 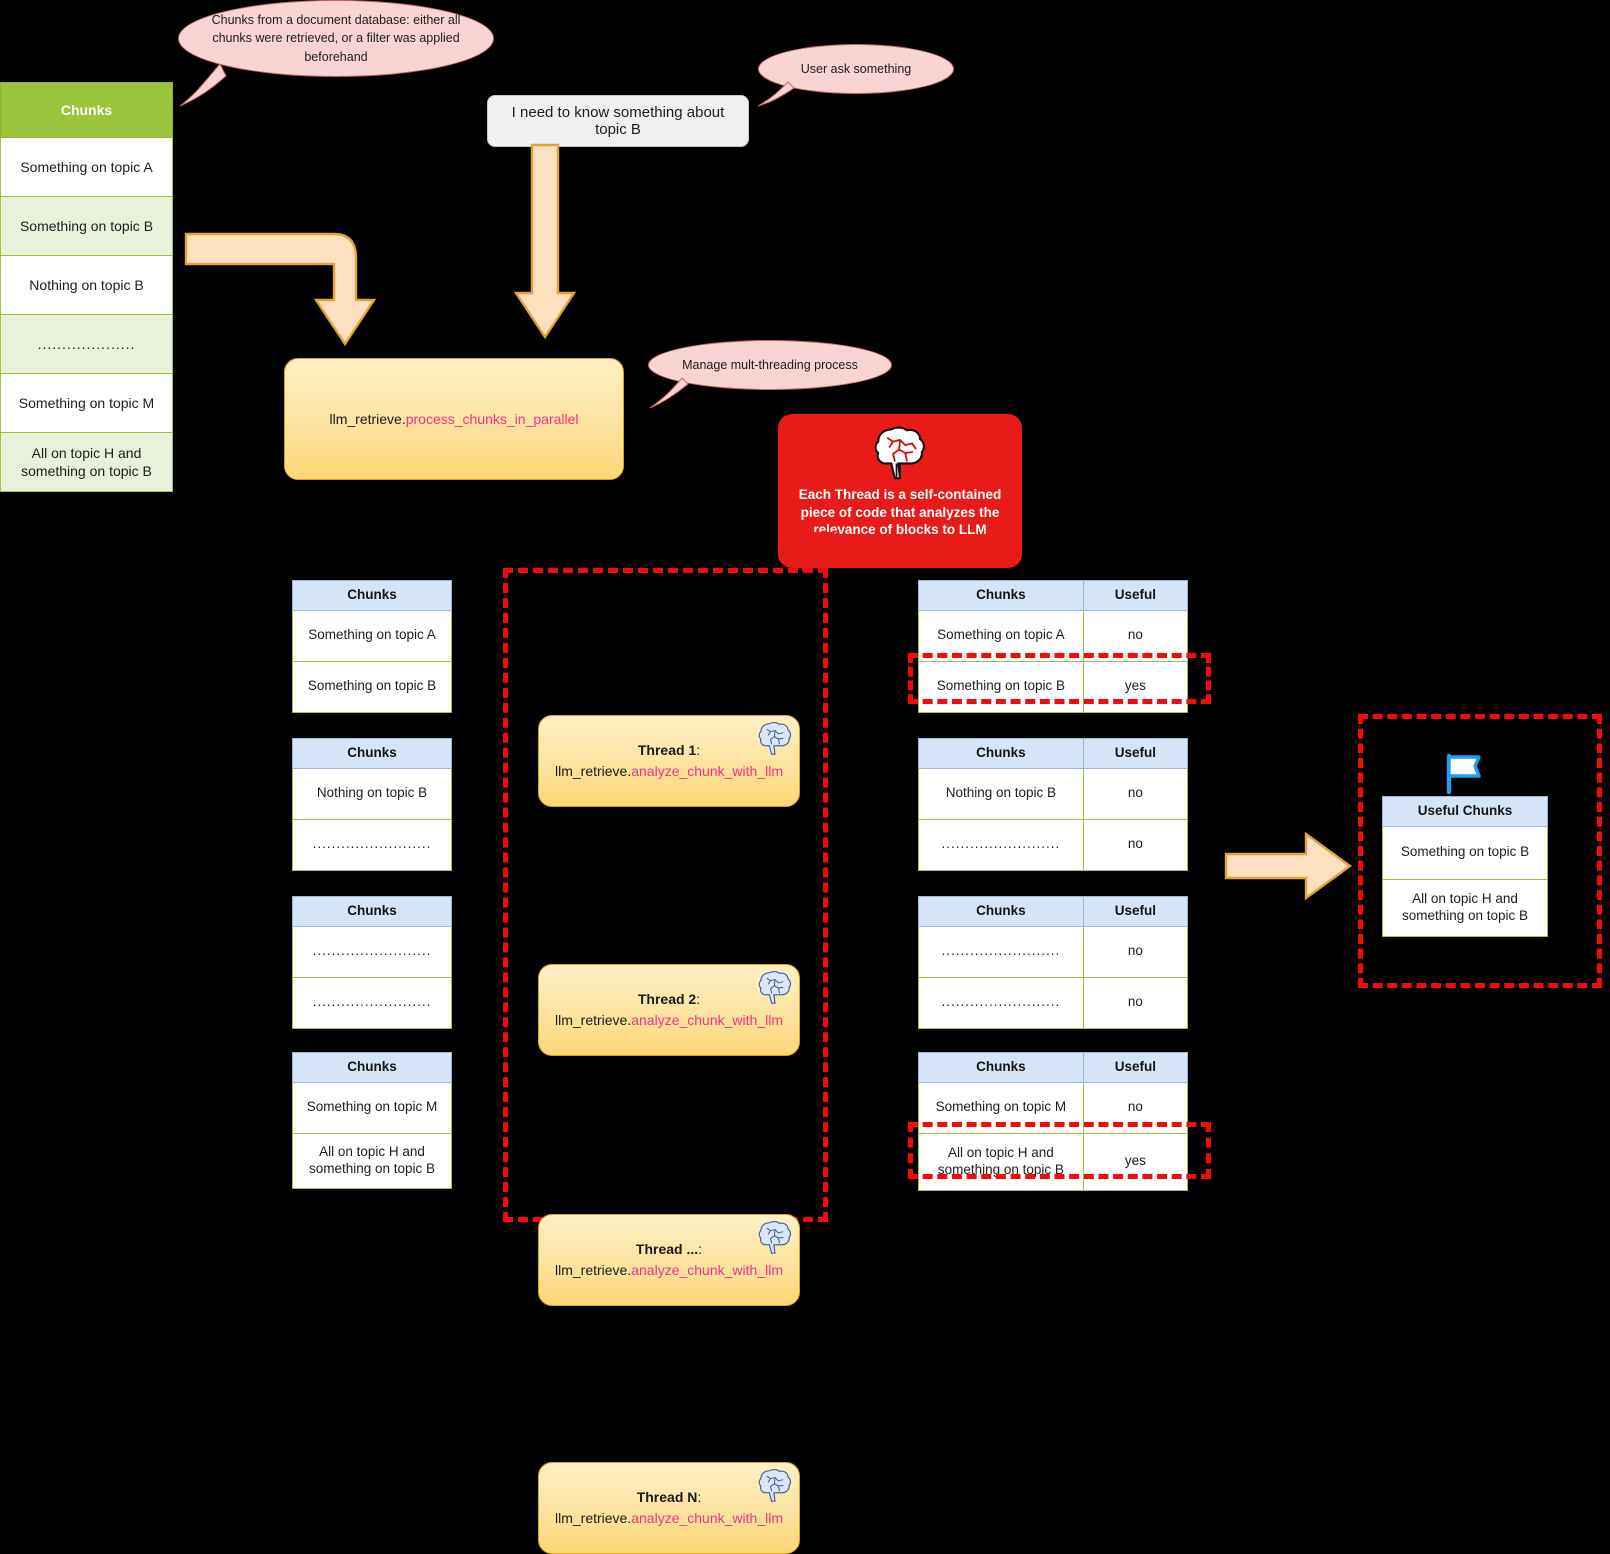 What do you see at coordinates (667, 750) in the screenshot?
I see `thread-label: Thread 1` at bounding box center [667, 750].